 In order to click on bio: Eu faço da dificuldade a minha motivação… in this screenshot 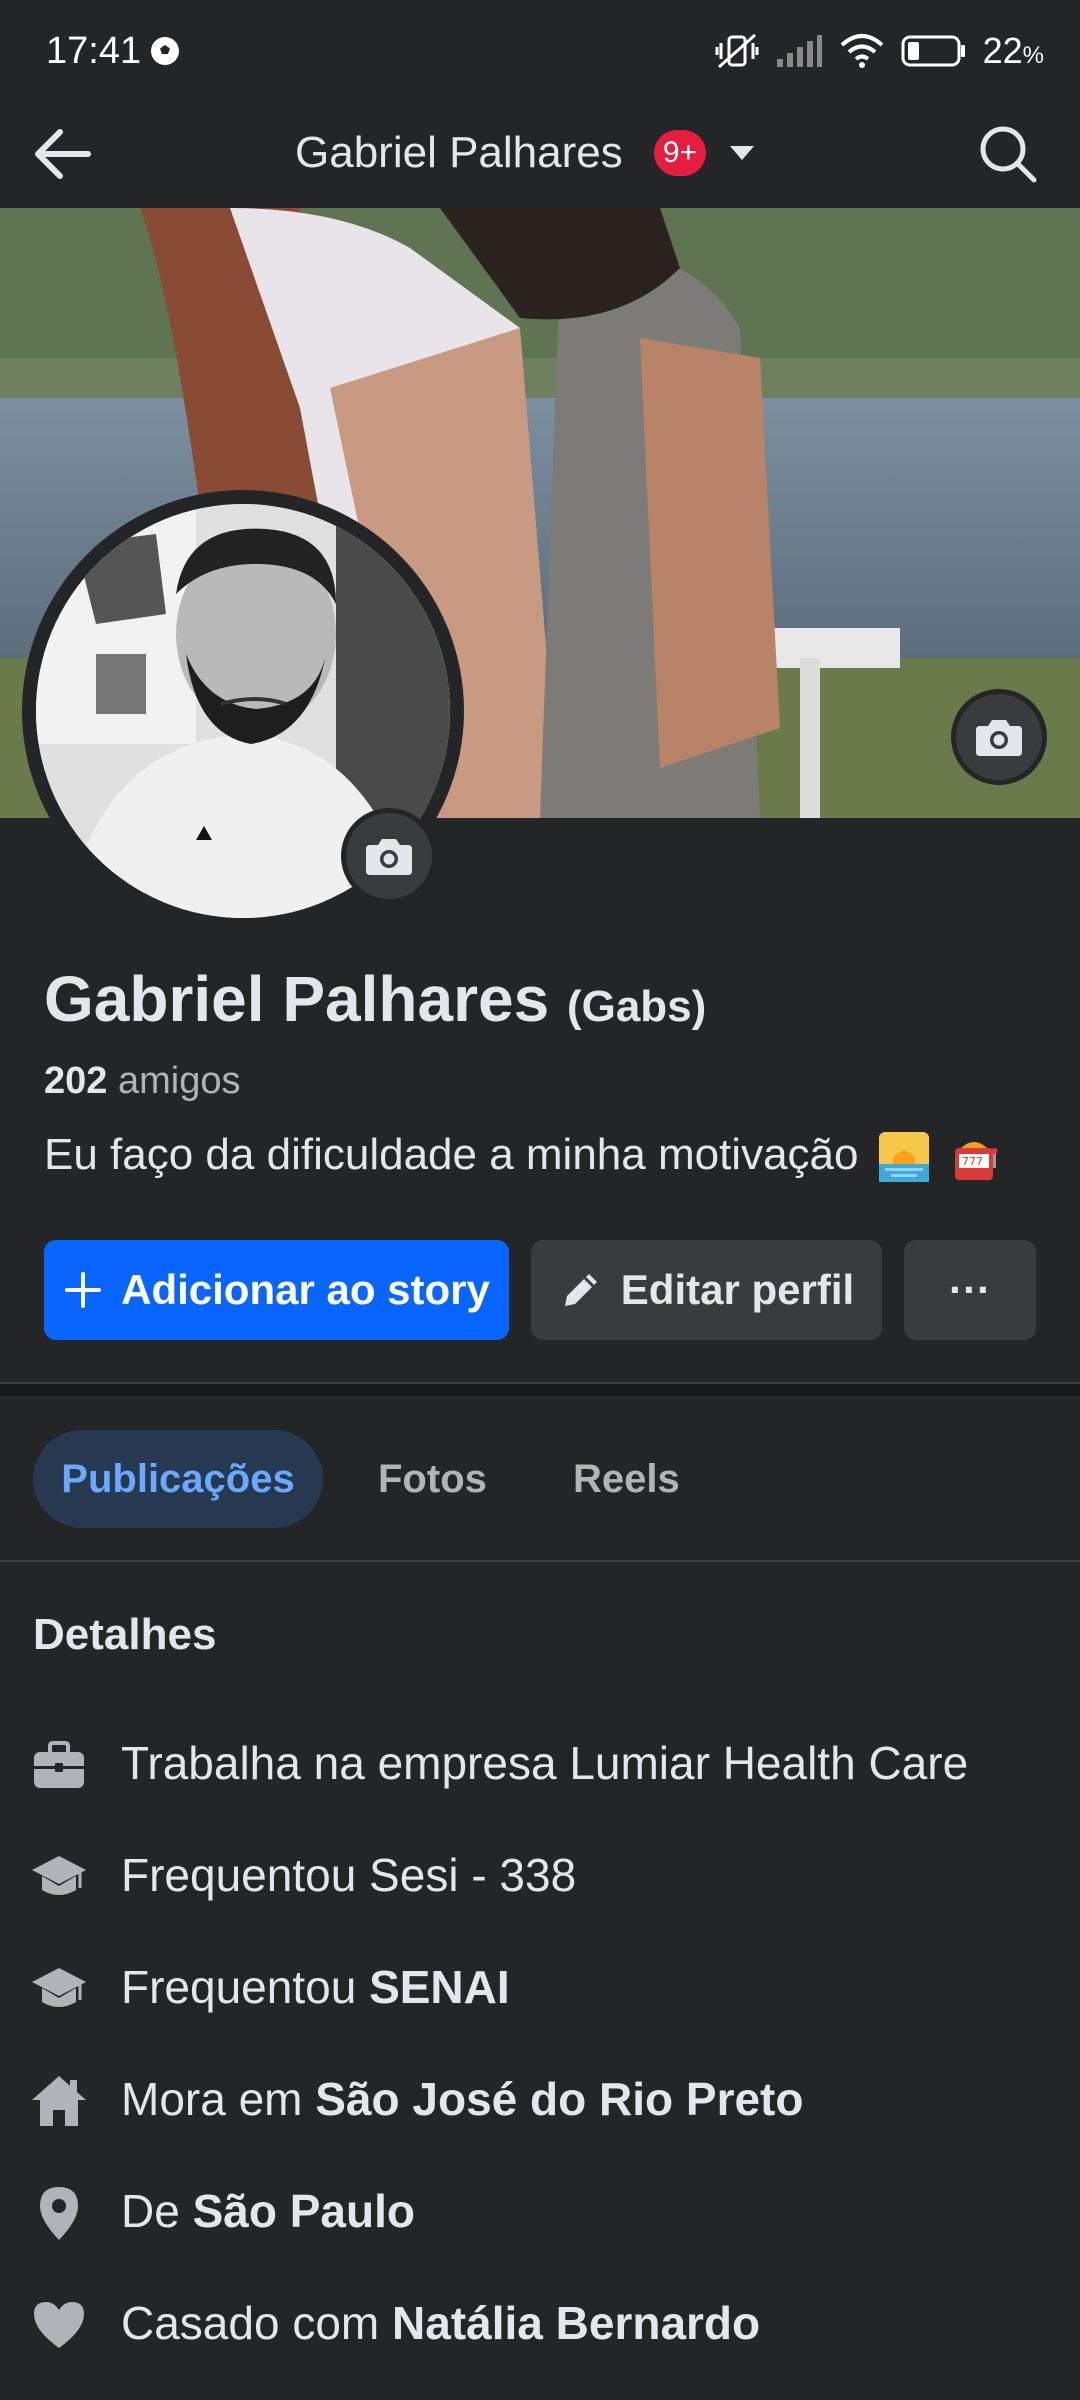, I will do `click(521, 1156)`.